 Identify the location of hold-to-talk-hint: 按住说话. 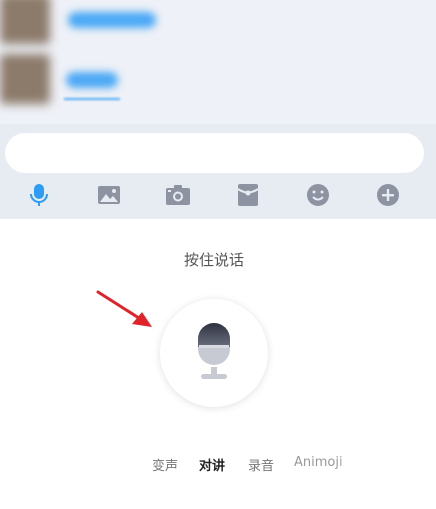
(213, 260).